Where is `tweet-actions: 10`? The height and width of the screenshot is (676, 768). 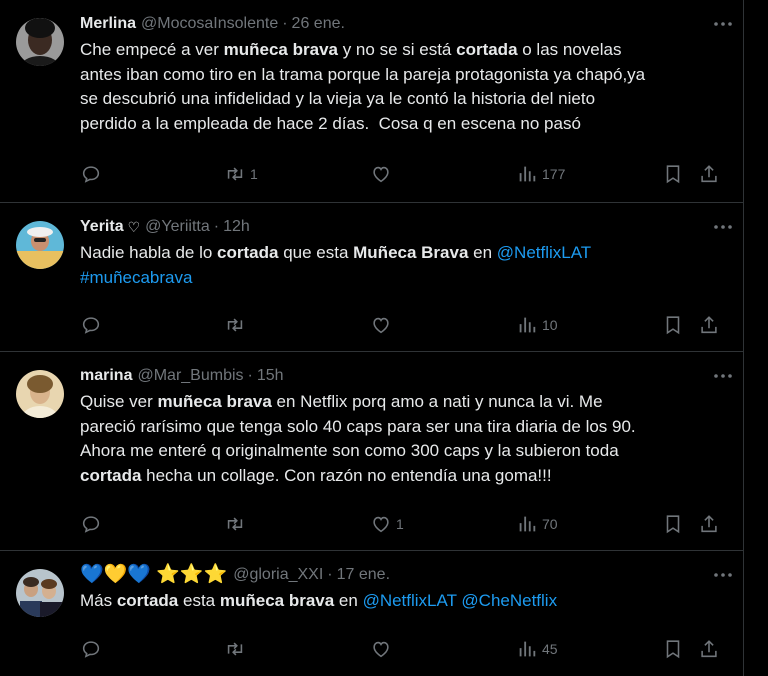
tweet-actions: 10 is located at coordinates (410, 325).